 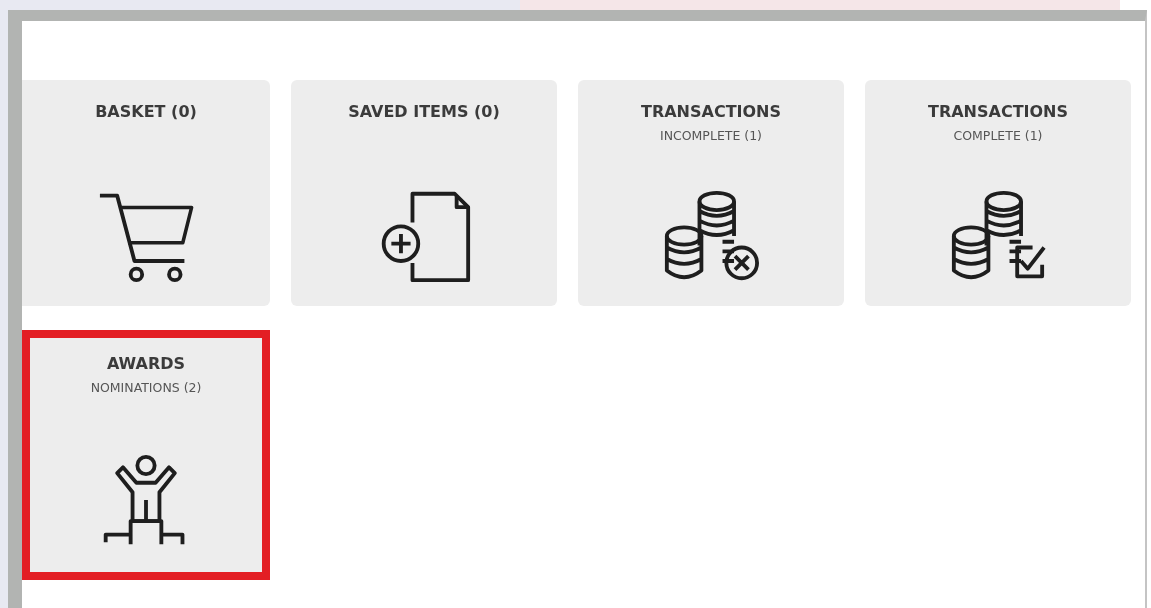 I want to click on tile-title: SAVED ITEMS (0), so click(x=424, y=111).